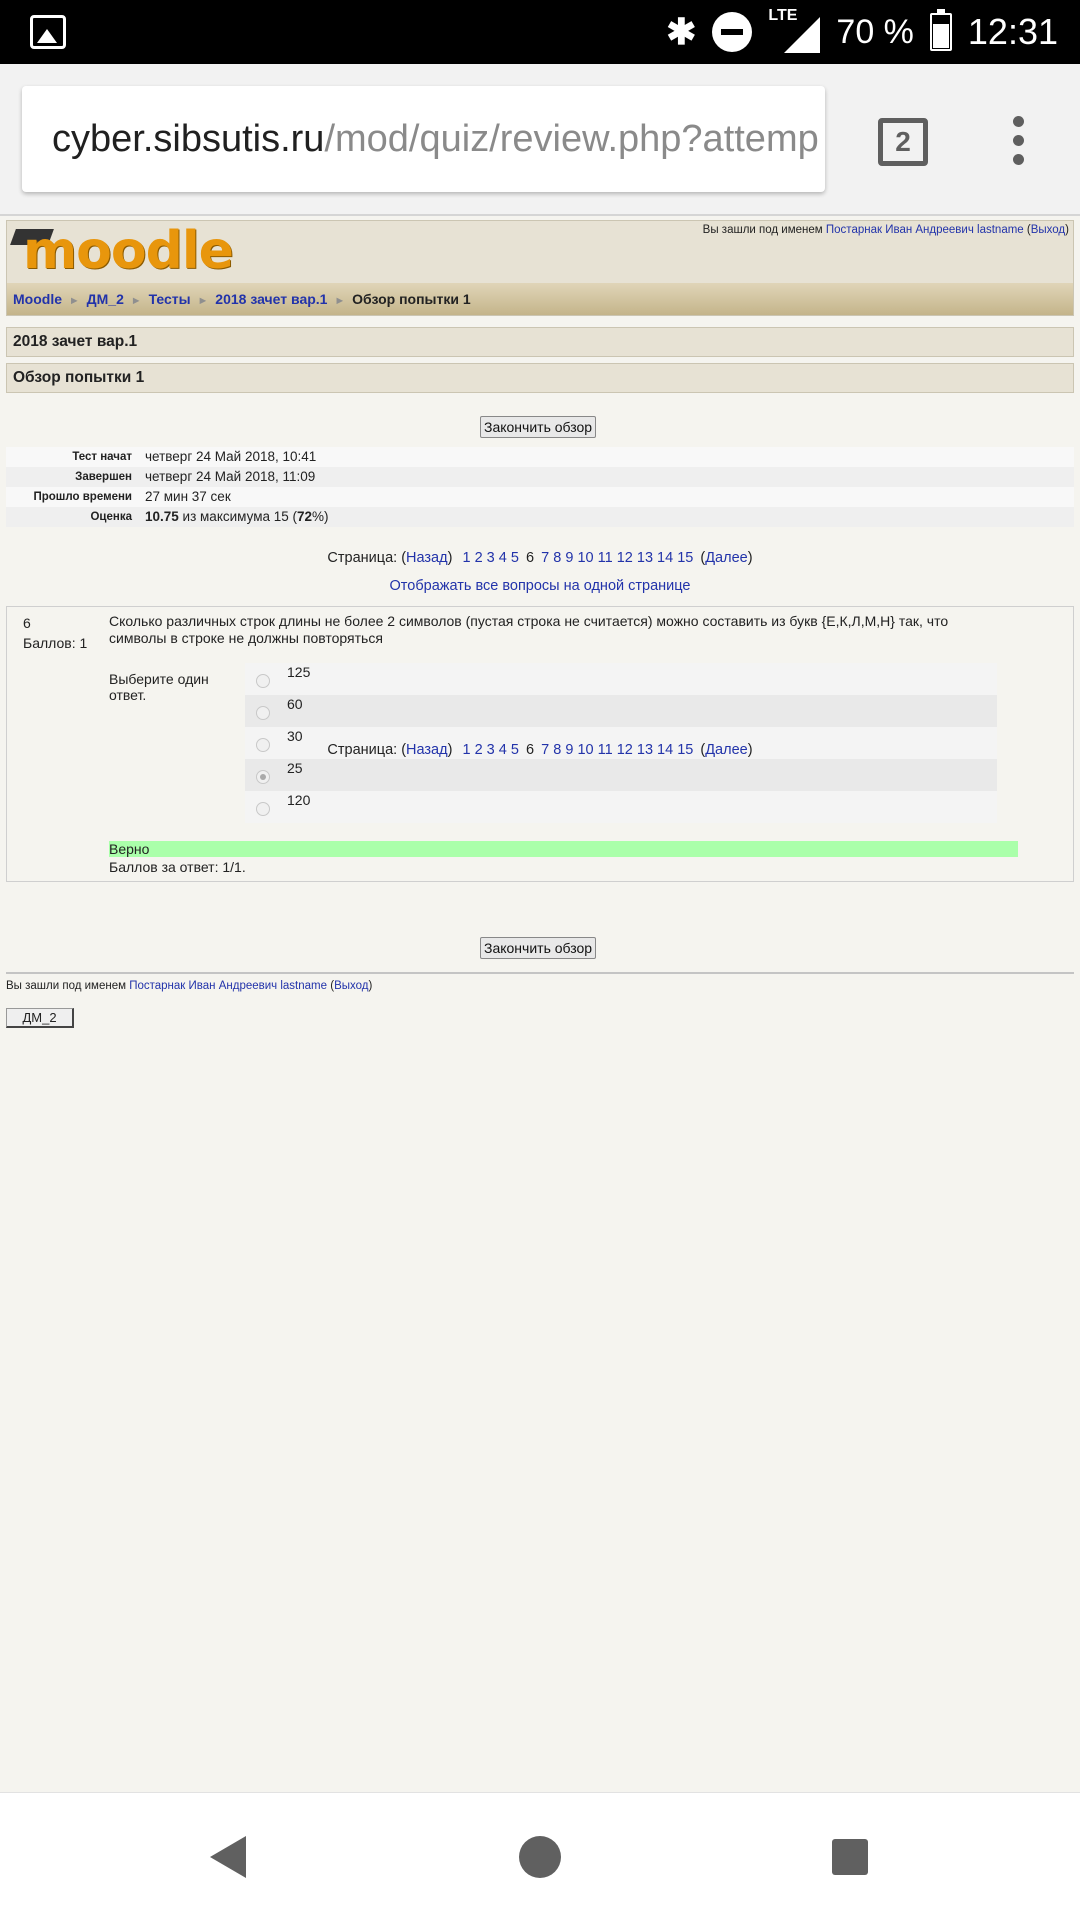 The height and width of the screenshot is (1920, 1080). I want to click on status-bar: ✱ LTE 70 % 12:31, so click(540, 32).